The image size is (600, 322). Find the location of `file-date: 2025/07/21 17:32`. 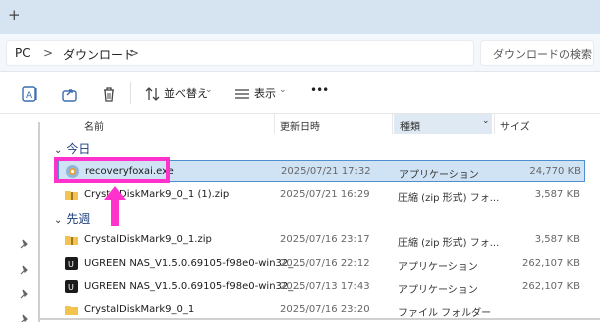

file-date: 2025/07/21 17:32 is located at coordinates (326, 171).